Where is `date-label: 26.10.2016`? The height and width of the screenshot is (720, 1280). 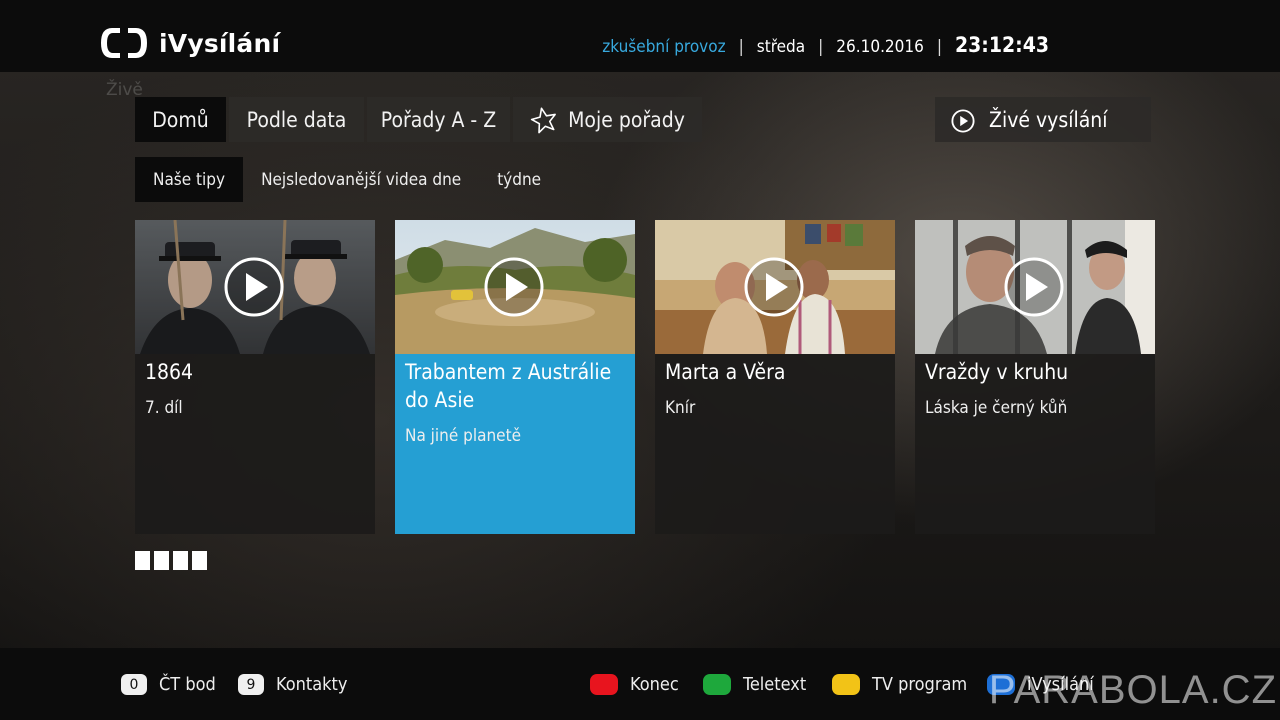
date-label: 26.10.2016 is located at coordinates (880, 47).